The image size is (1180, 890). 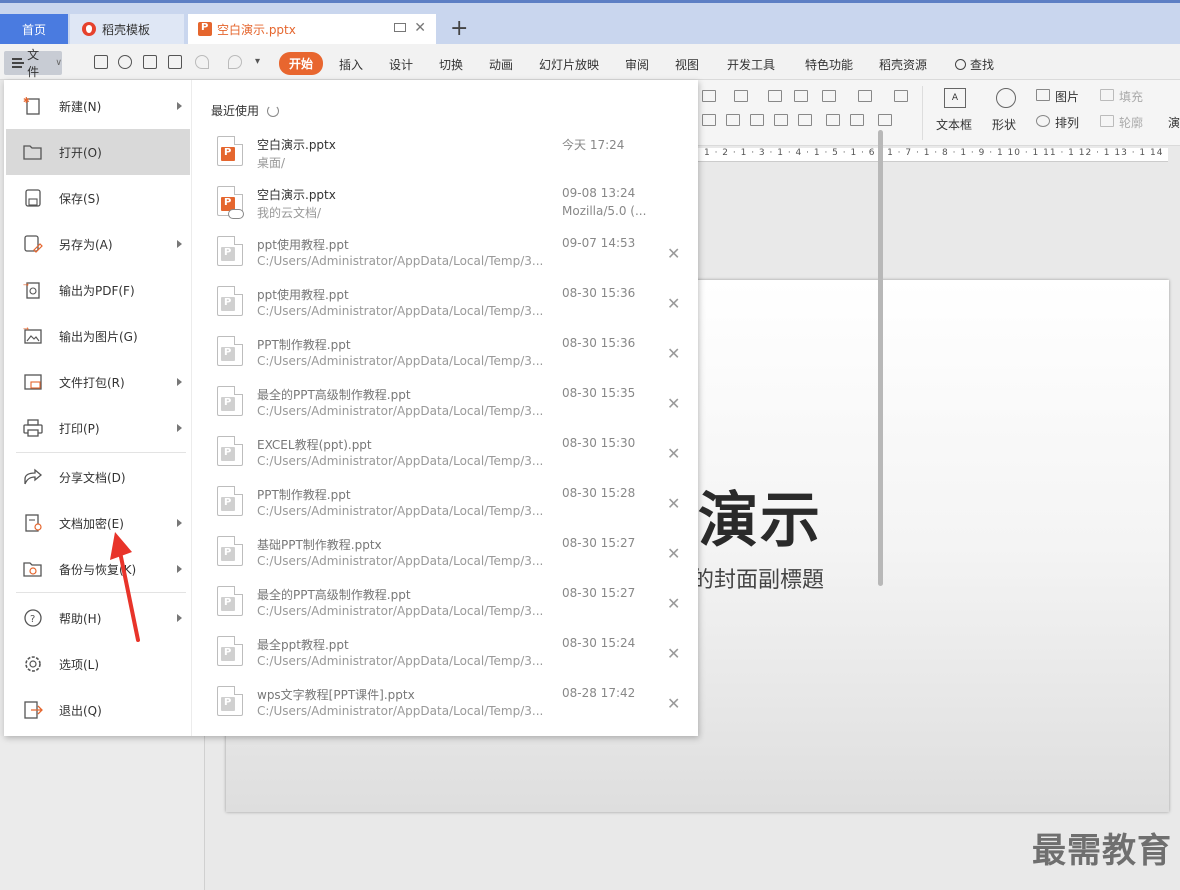 What do you see at coordinates (709, 96) in the screenshot?
I see `bullet-list-icon` at bounding box center [709, 96].